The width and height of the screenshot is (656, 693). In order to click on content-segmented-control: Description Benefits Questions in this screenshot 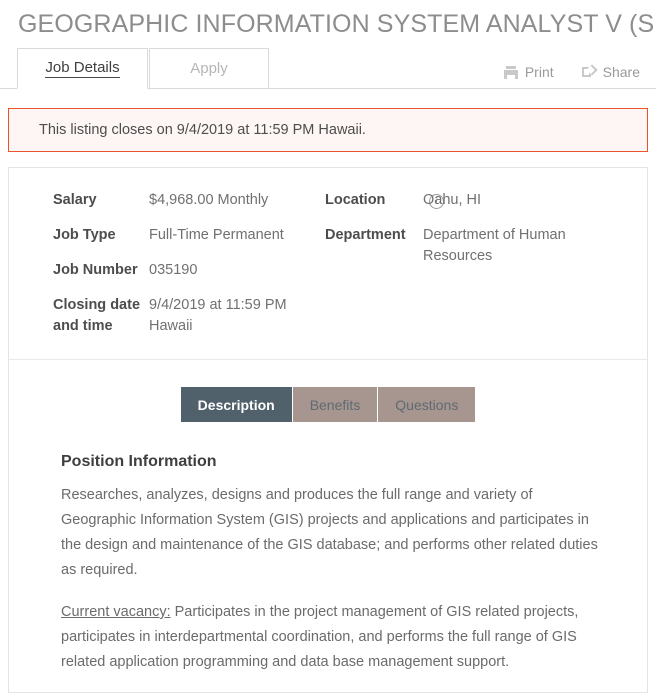, I will do `click(328, 391)`.